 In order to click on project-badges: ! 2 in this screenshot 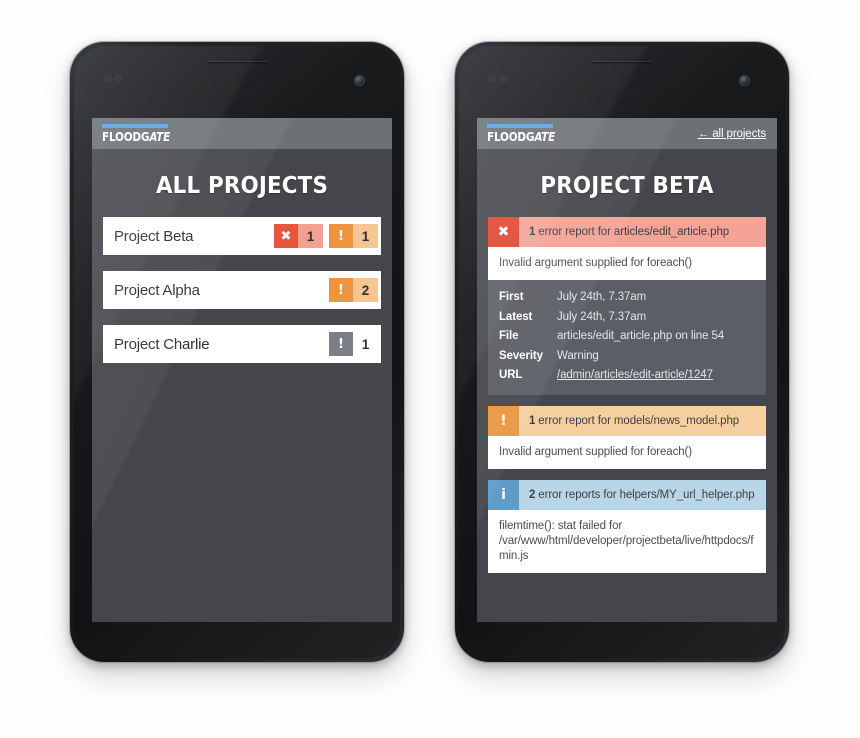, I will do `click(353, 290)`.